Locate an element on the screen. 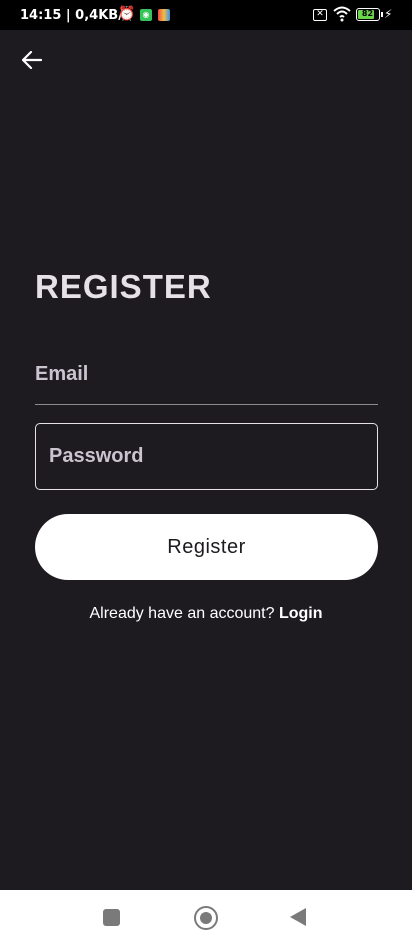 The width and height of the screenshot is (412, 945). back-button is located at coordinates (32, 60).